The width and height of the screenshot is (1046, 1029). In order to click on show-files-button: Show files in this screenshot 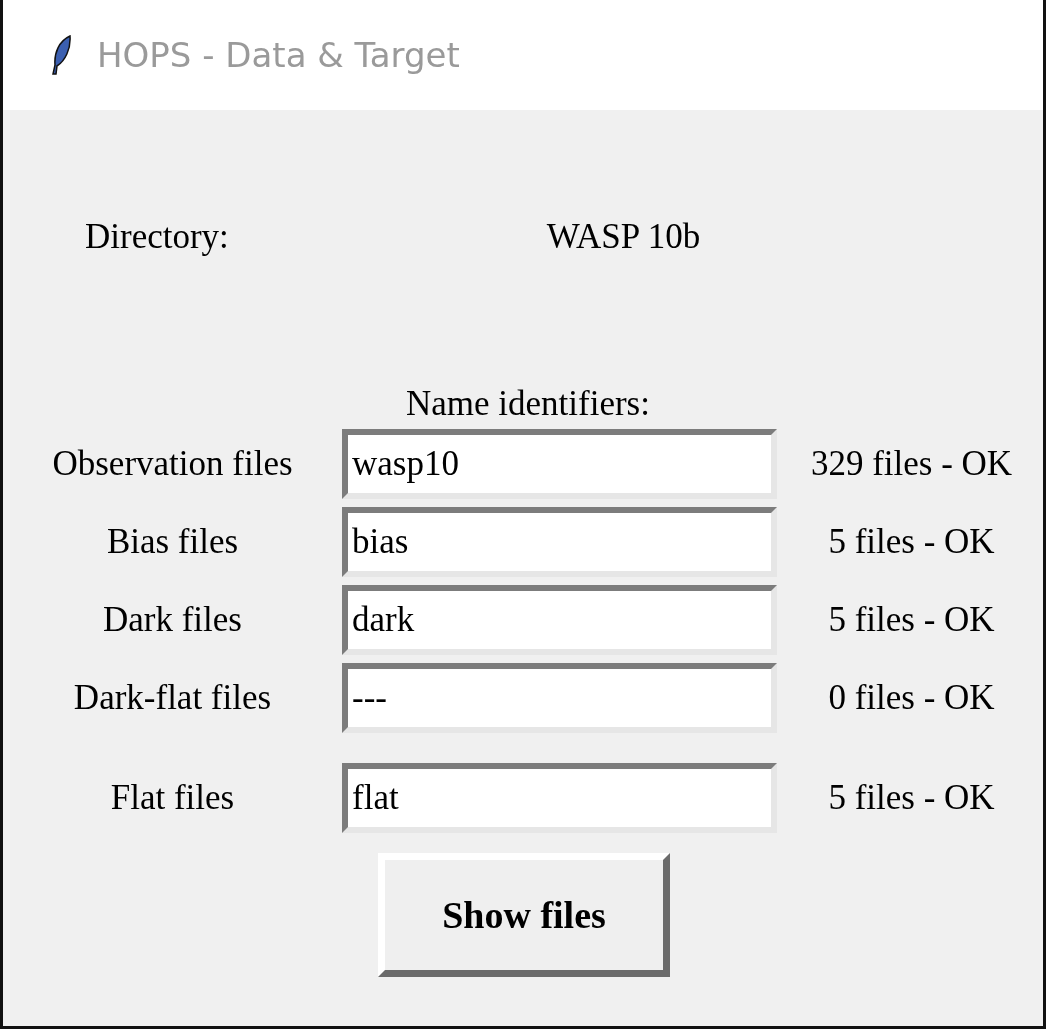, I will do `click(524, 915)`.